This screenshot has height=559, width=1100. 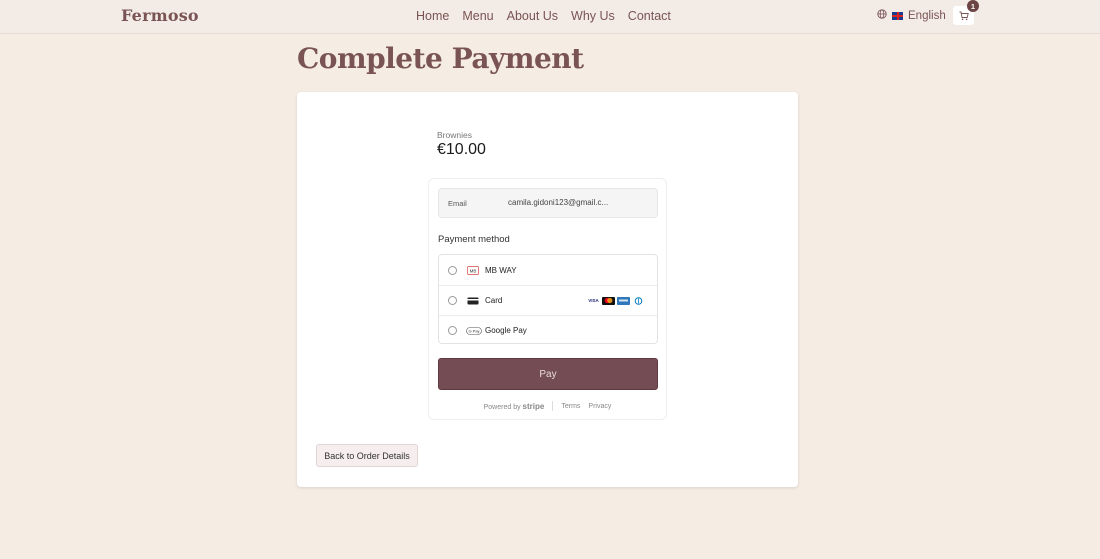 I want to click on language-selector: English, so click(x=911, y=15).